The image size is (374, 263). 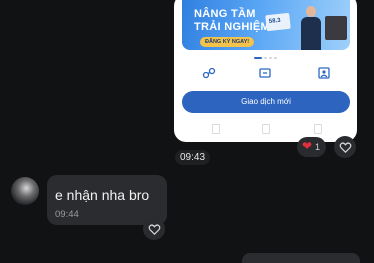 What do you see at coordinates (227, 42) in the screenshot?
I see `banner-cta: ĐĂNG KÝ NGAY!` at bounding box center [227, 42].